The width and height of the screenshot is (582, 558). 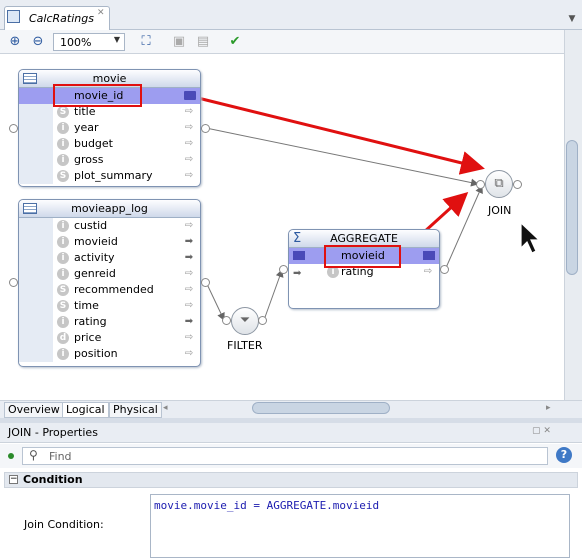 I want to click on column-label: budget, so click(x=93, y=143).